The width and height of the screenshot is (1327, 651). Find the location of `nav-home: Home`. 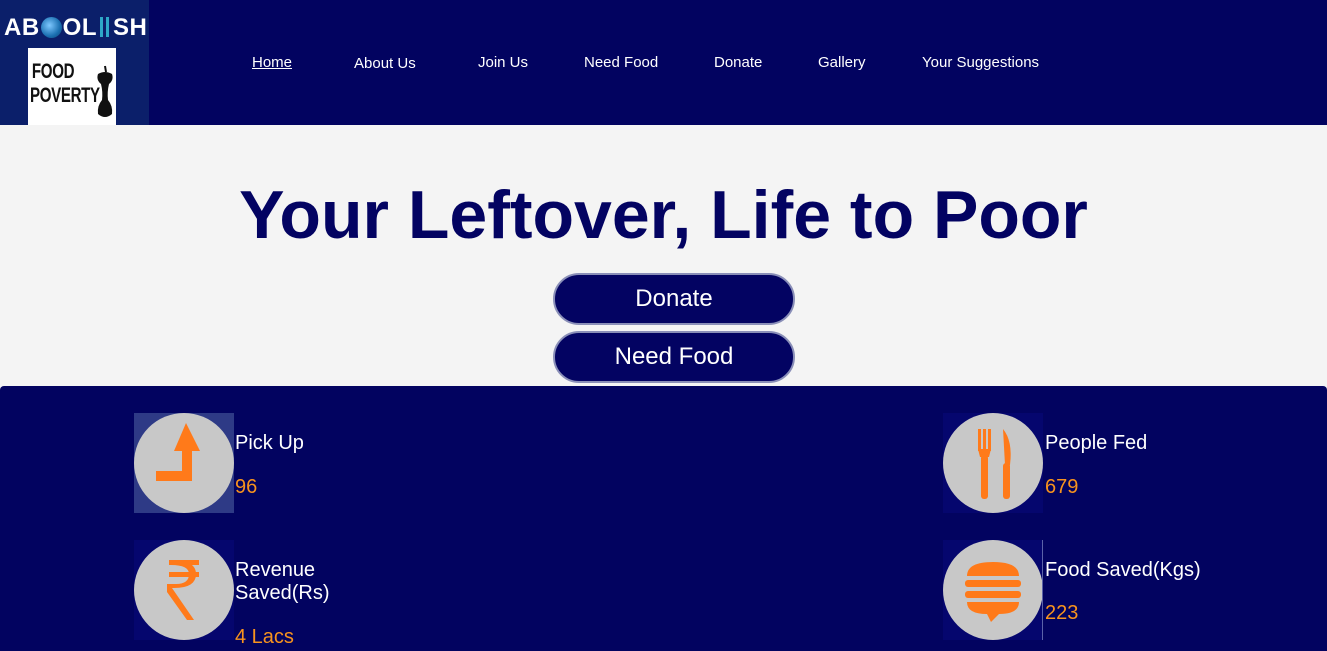

nav-home: Home is located at coordinates (272, 62).